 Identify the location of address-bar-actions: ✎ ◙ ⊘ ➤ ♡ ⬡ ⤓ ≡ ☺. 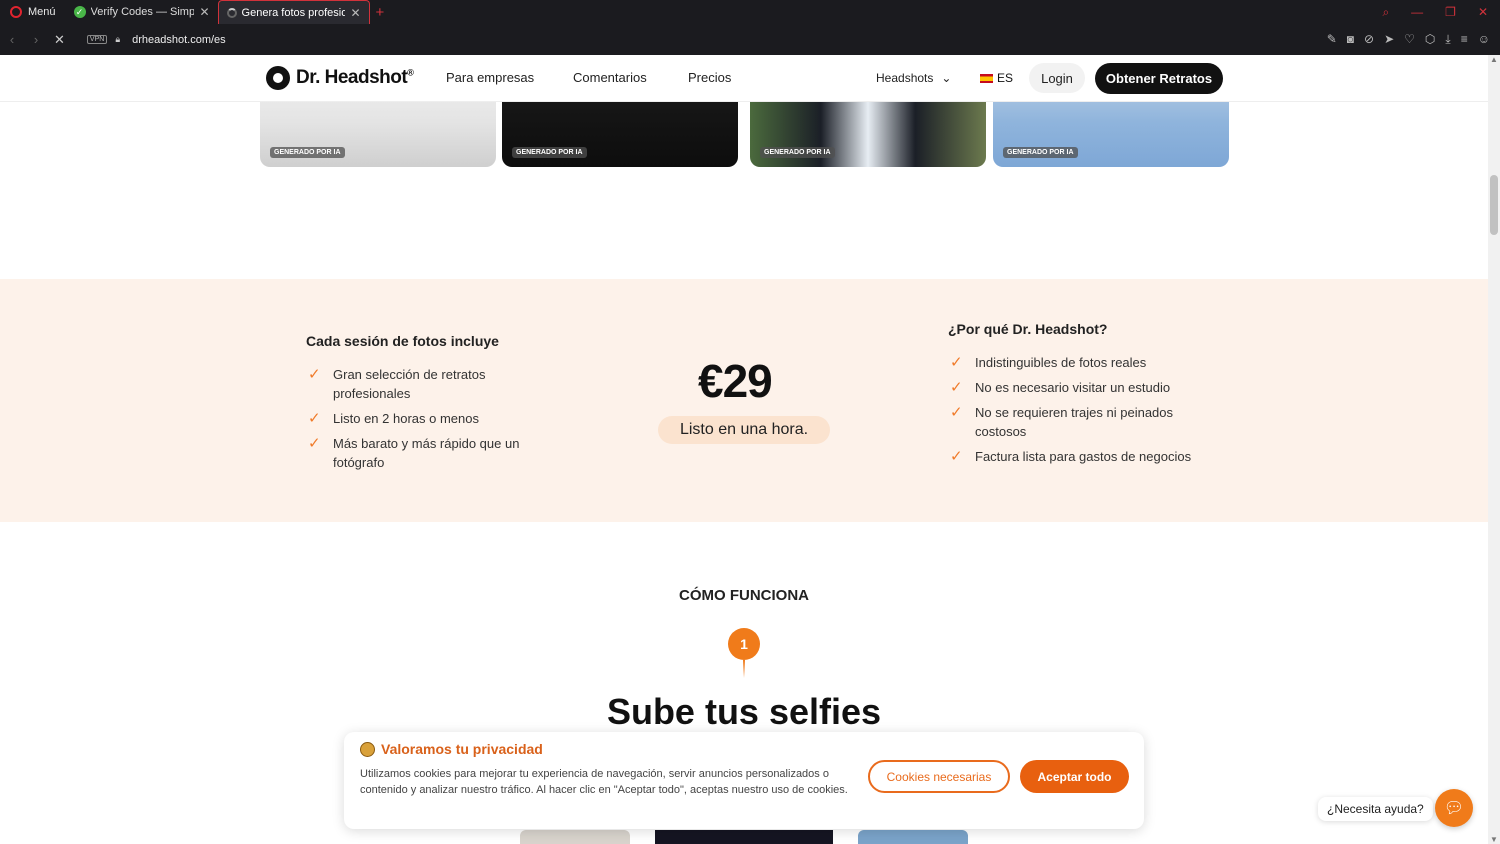
(1413, 39).